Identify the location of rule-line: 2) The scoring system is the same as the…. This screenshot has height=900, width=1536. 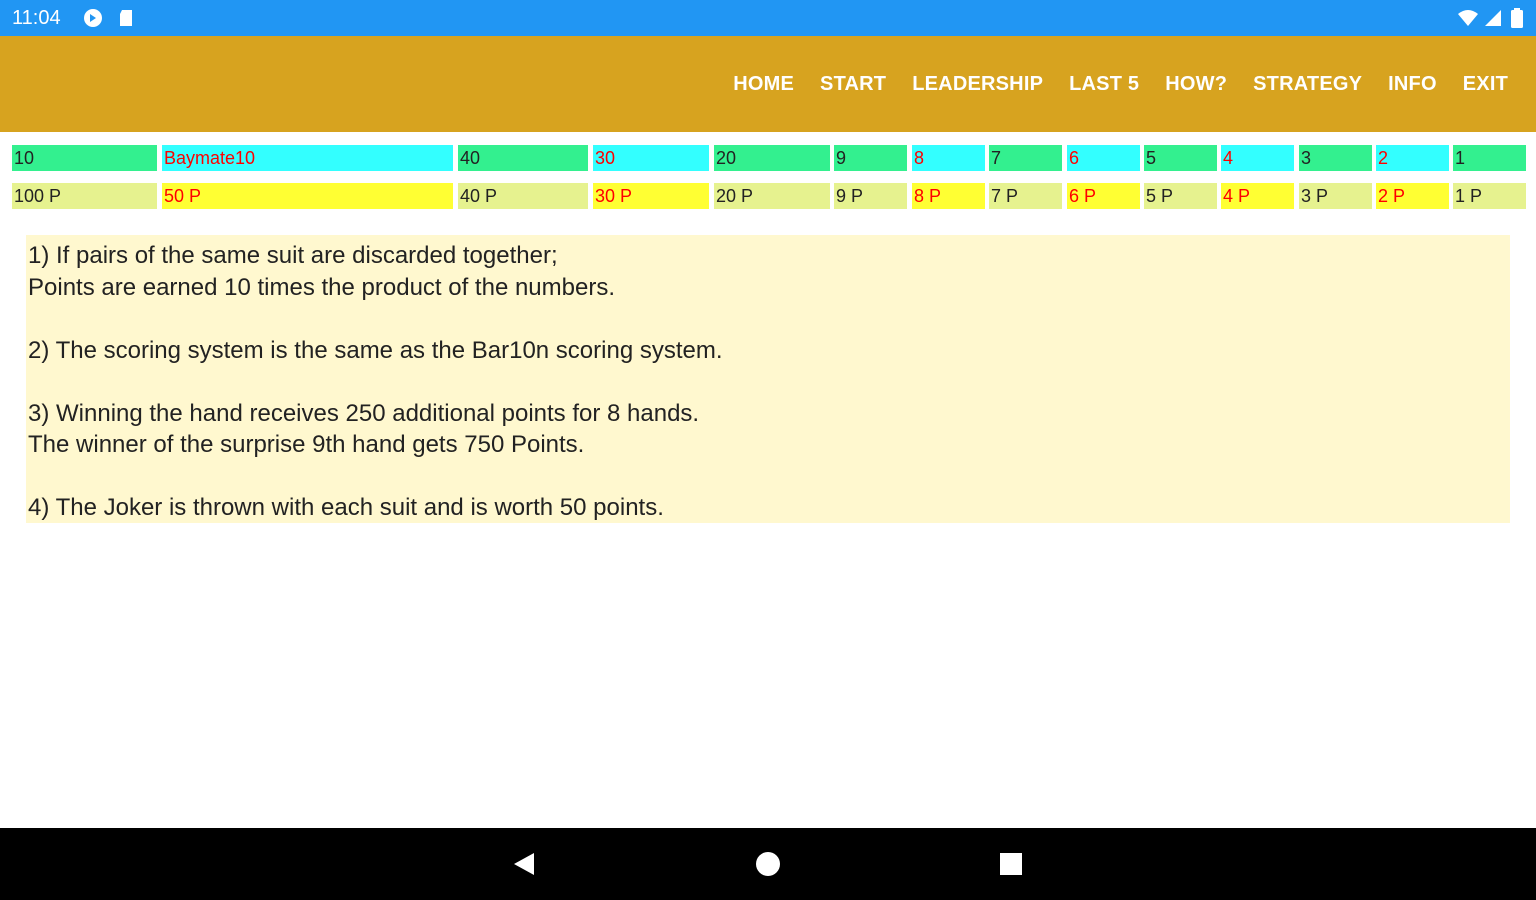
(375, 350).